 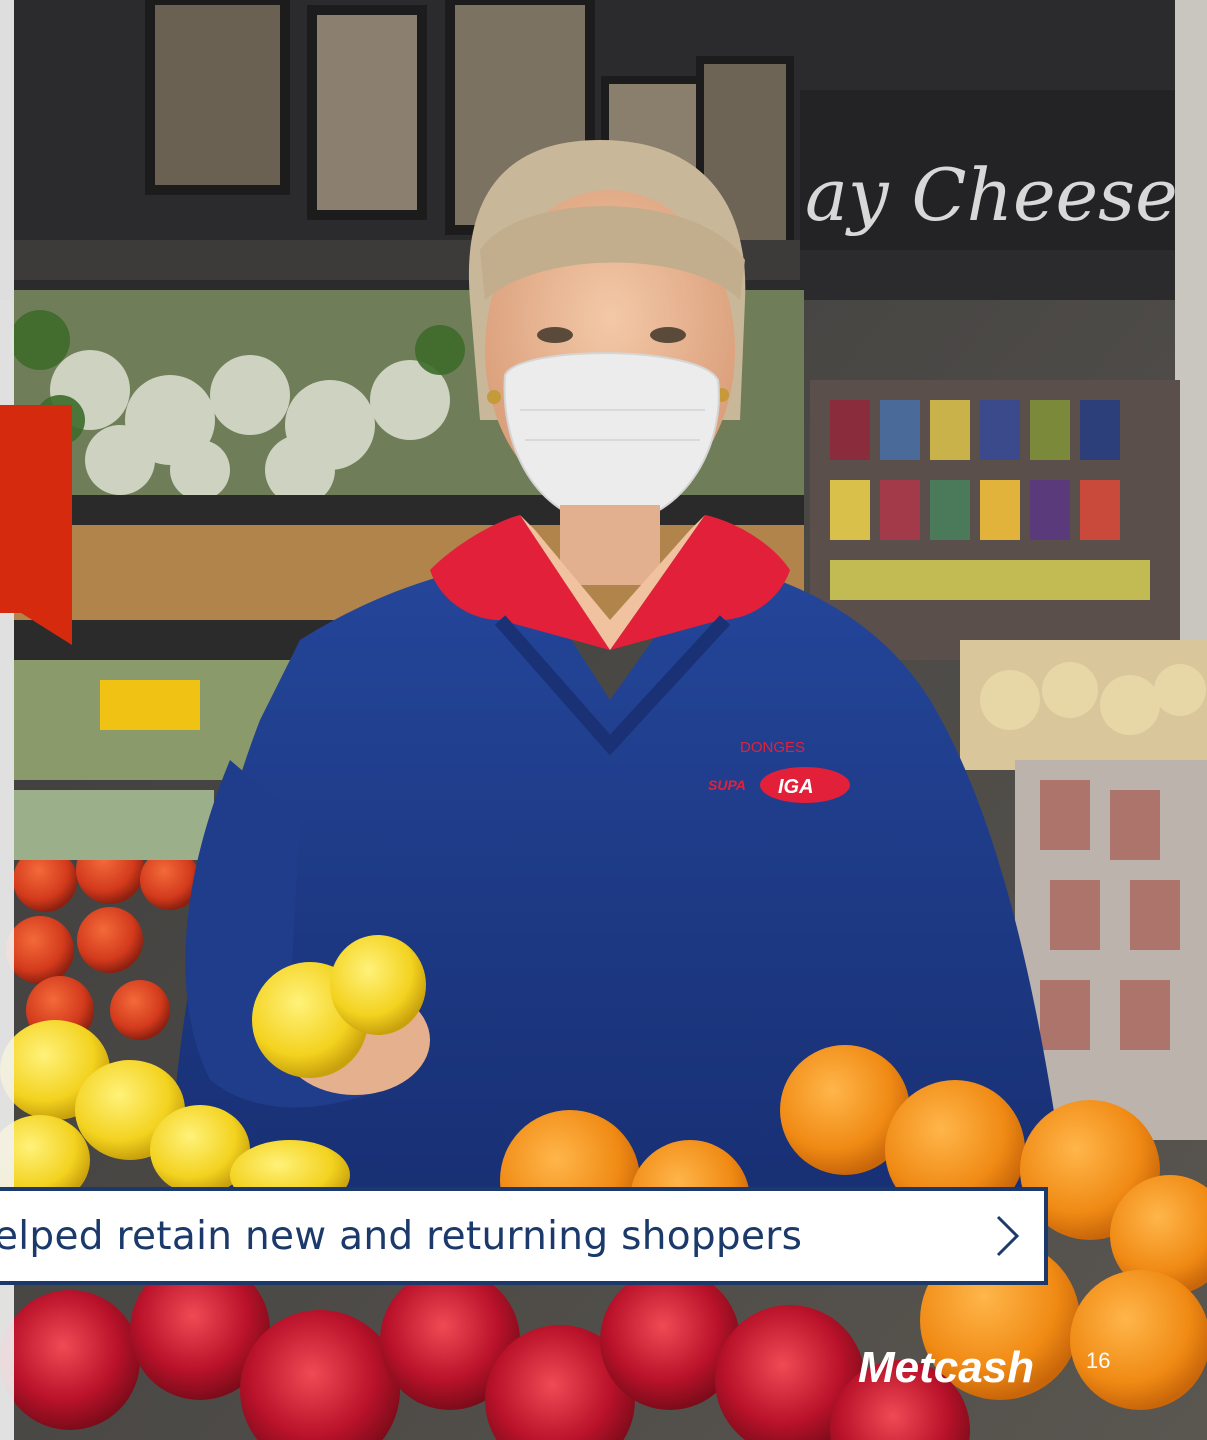 I want to click on uniform-text-donges: DONGES, so click(x=772, y=747).